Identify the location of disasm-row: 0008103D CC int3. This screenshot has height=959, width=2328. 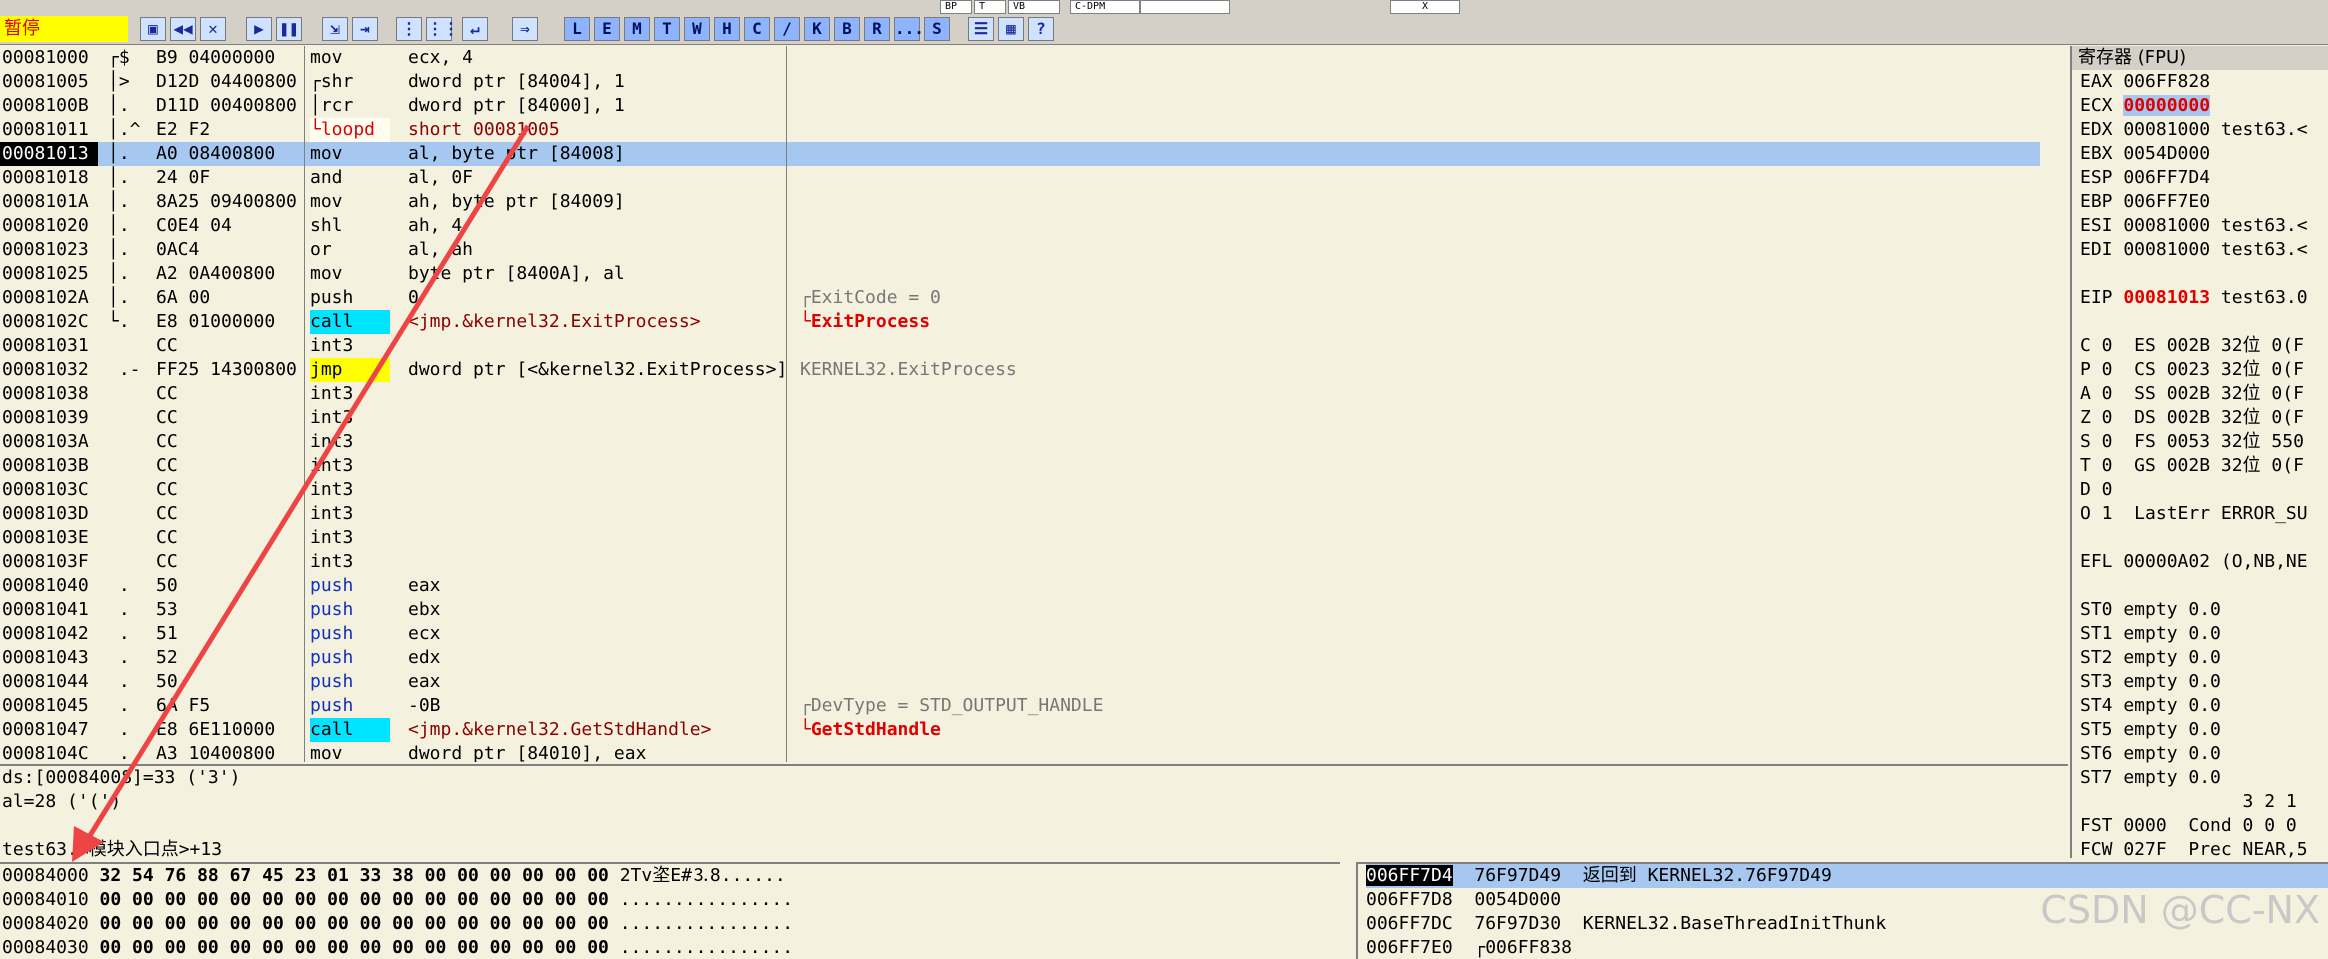
(1020, 514).